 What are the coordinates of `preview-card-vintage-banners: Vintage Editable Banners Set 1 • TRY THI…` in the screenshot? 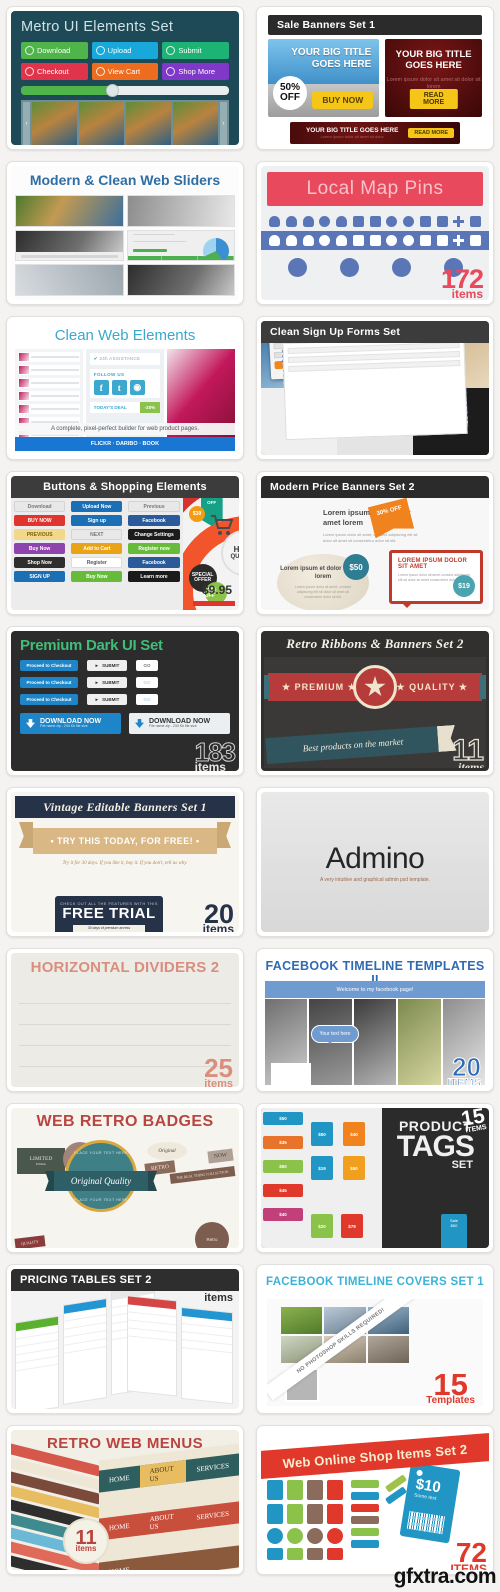 It's located at (125, 862).